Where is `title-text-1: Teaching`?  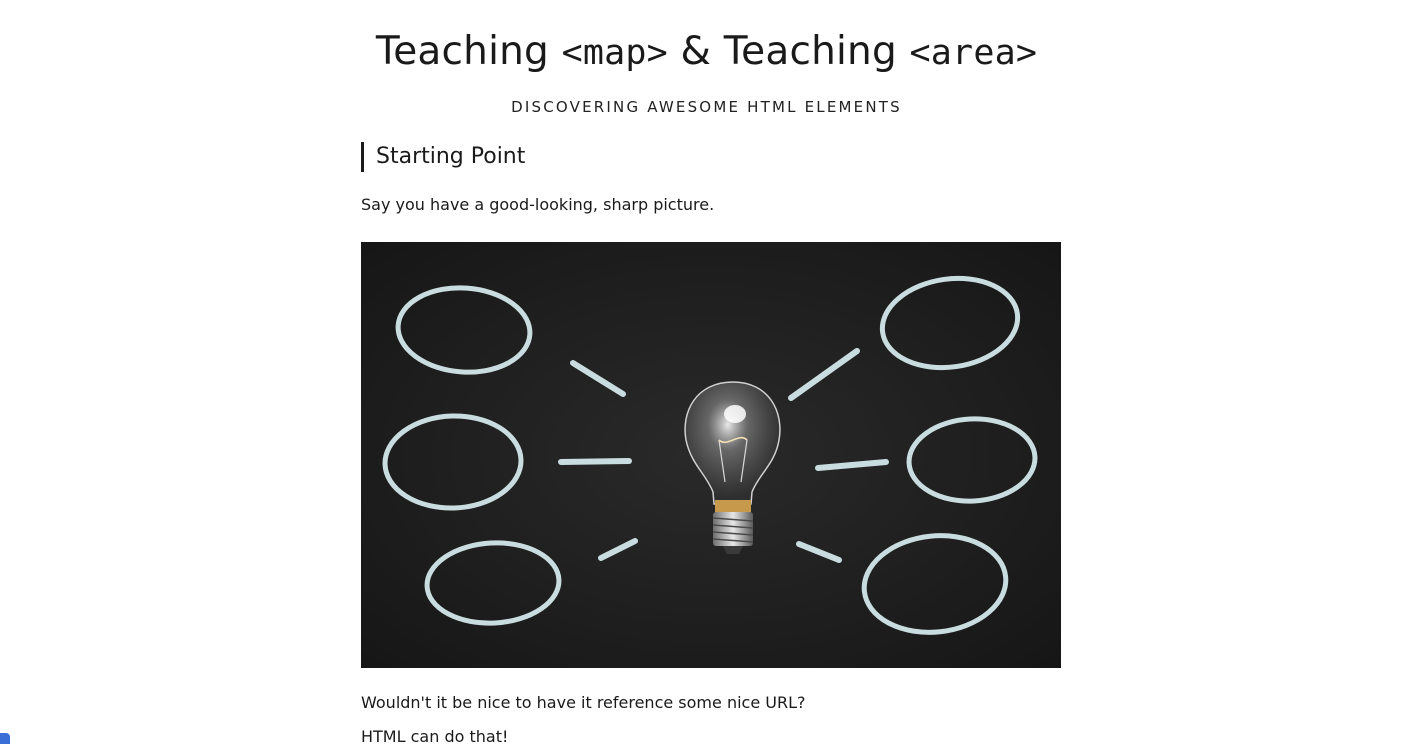 title-text-1: Teaching is located at coordinates (468, 51).